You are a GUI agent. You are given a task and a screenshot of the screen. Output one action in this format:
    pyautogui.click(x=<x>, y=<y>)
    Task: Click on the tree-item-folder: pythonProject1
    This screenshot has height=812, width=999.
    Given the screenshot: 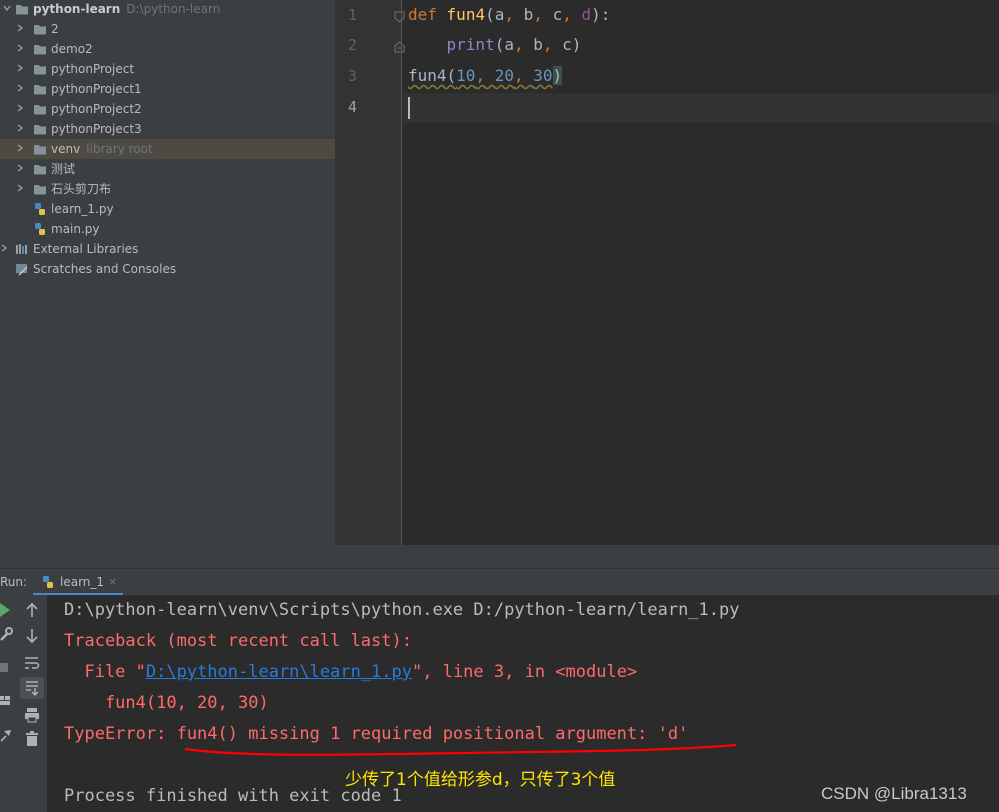 What is the action you would take?
    pyautogui.click(x=167, y=89)
    